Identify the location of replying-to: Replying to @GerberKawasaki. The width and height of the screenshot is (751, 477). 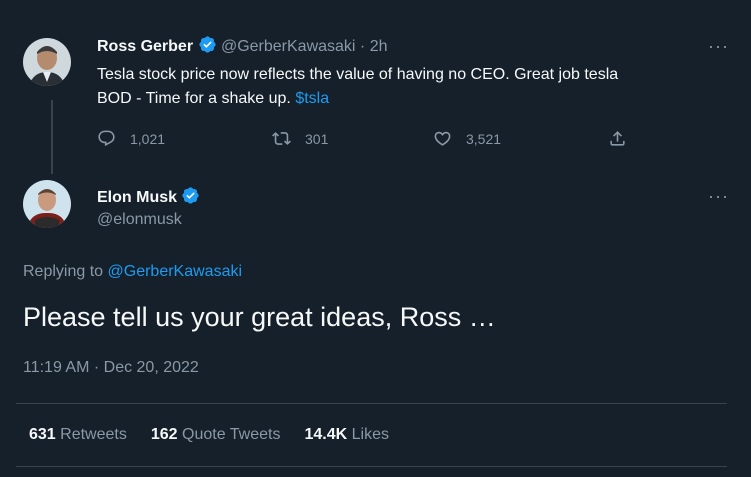
(132, 272).